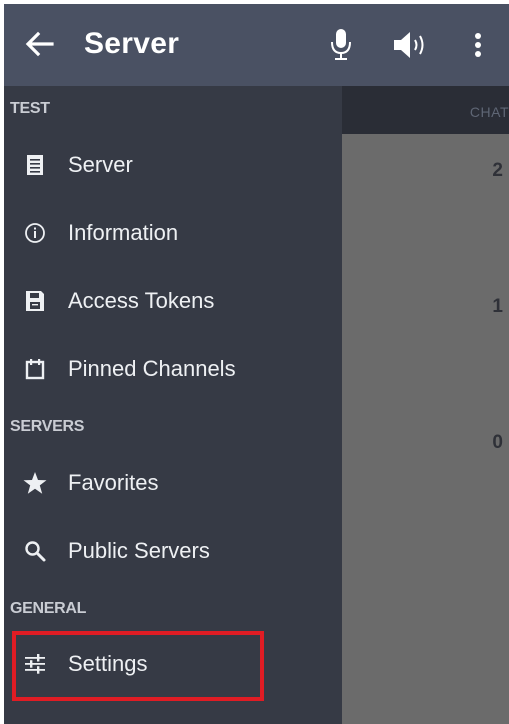  What do you see at coordinates (139, 550) in the screenshot?
I see `drawer-item-label: Public Servers` at bounding box center [139, 550].